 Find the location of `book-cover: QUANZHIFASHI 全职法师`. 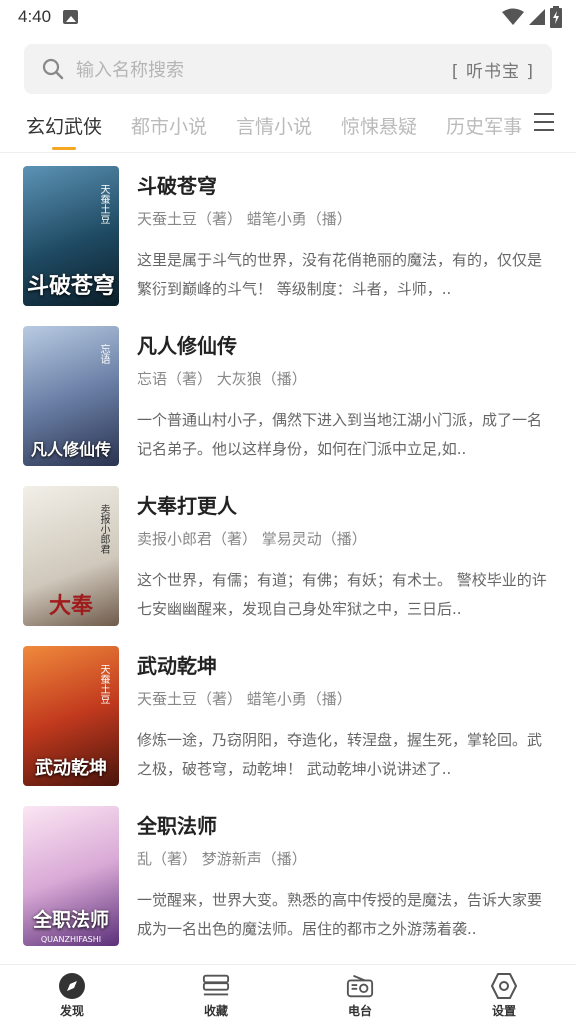

book-cover: QUANZHIFASHI 全职法师 is located at coordinates (71, 876).